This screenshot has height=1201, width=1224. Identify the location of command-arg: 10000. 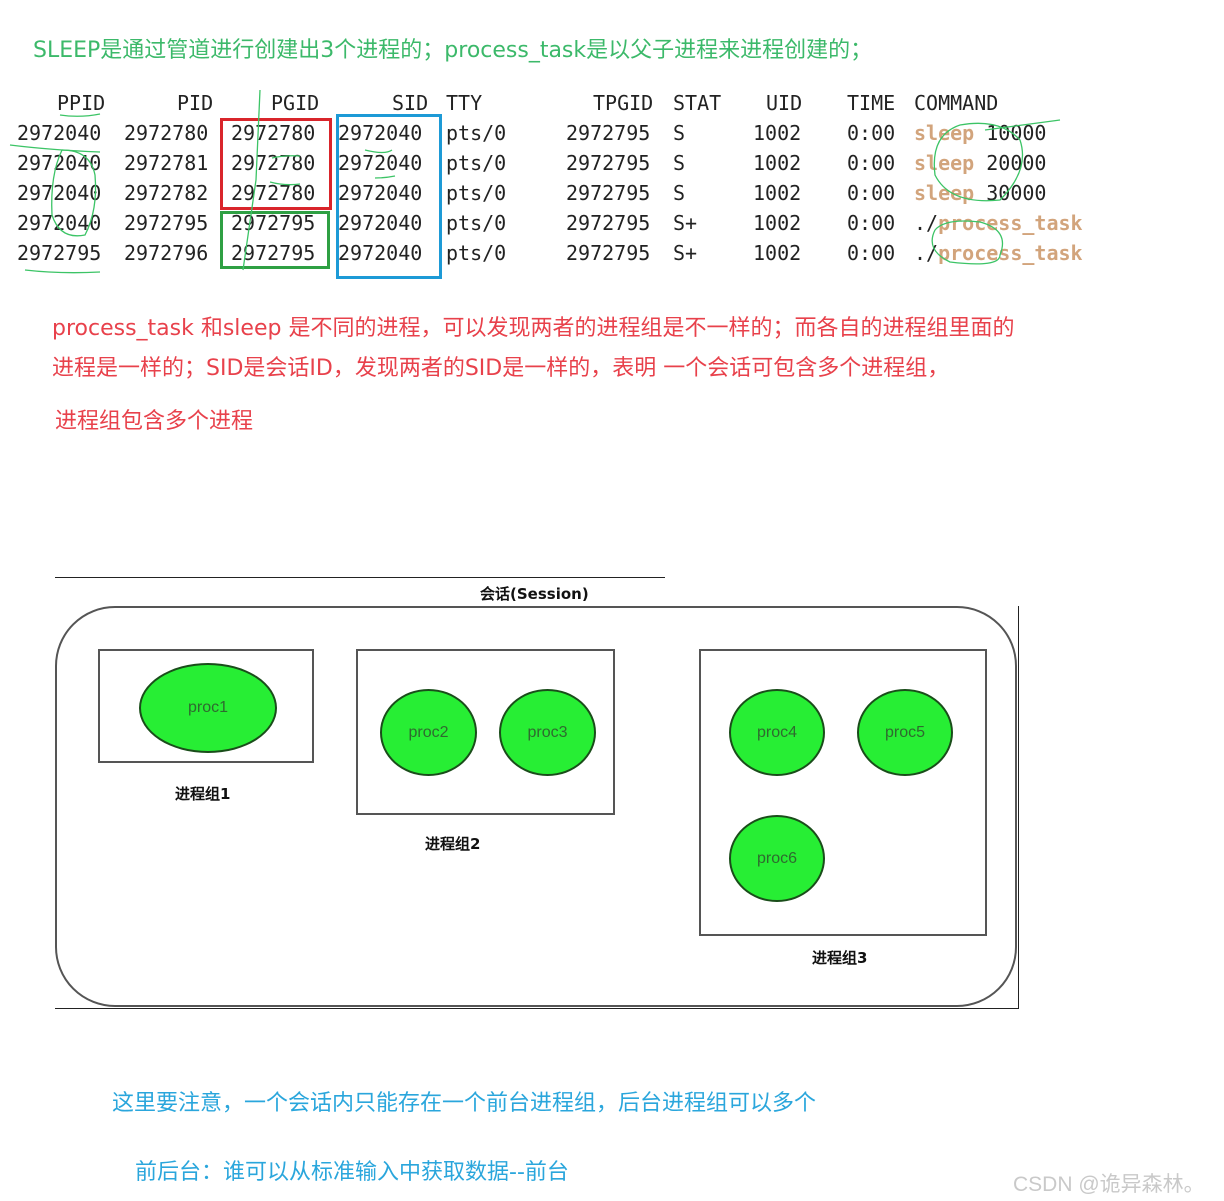
(1010, 133).